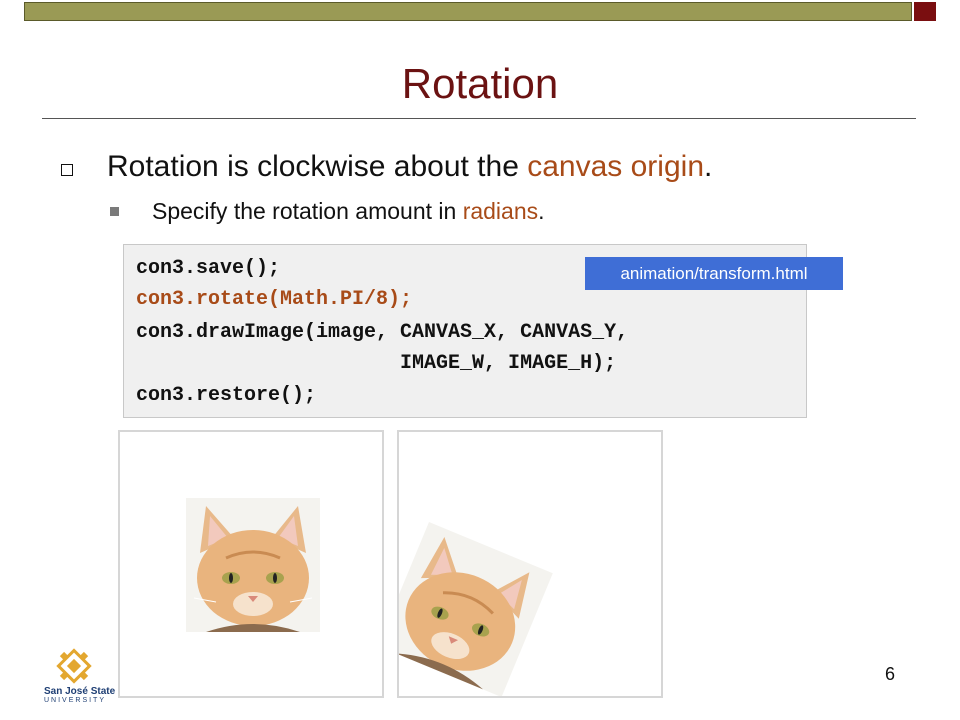 The image size is (960, 720). What do you see at coordinates (476, 609) in the screenshot?
I see `cat-image-rotated` at bounding box center [476, 609].